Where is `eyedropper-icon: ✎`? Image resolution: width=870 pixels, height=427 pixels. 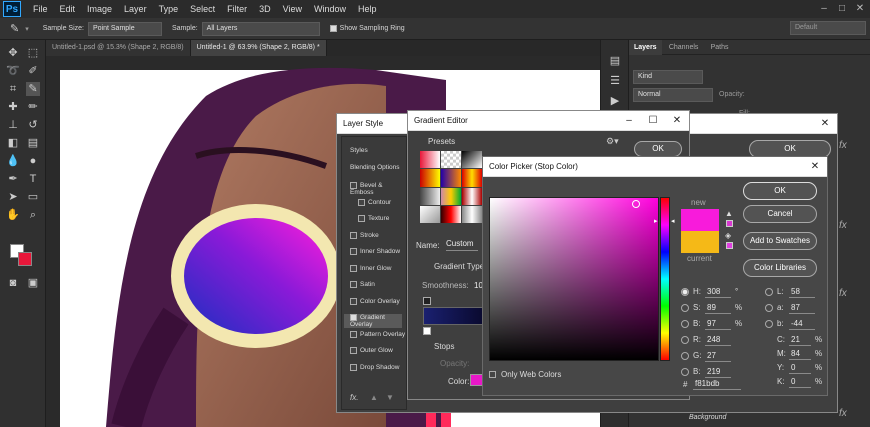
eyedropper-icon: ✎ is located at coordinates (14, 28).